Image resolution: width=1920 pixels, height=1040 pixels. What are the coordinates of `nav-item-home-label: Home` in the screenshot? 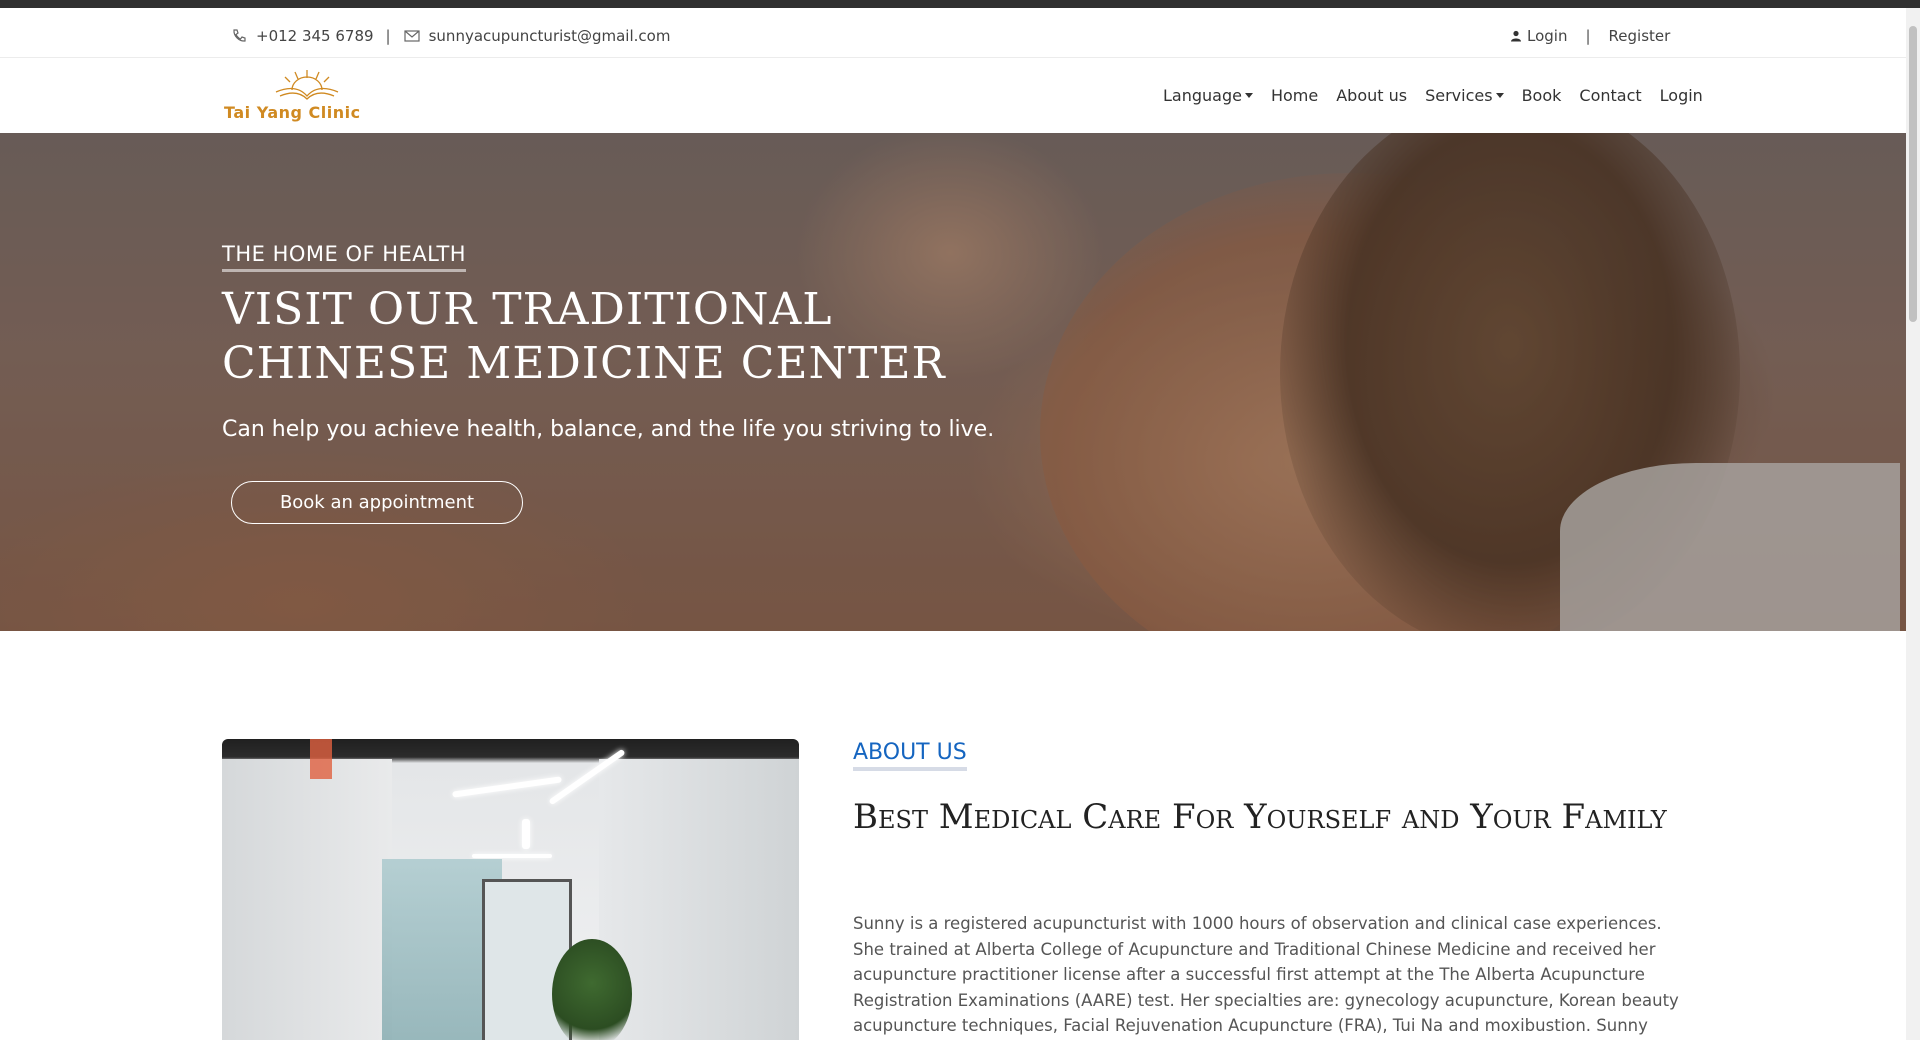 It's located at (1294, 95).